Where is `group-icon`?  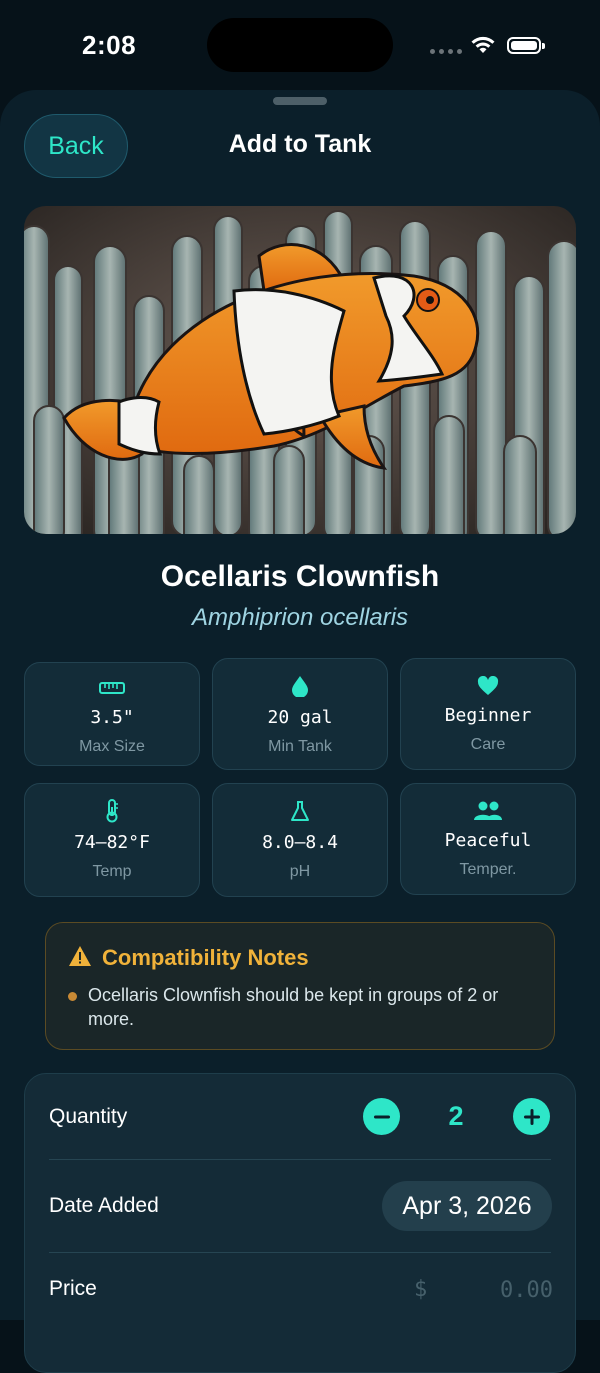 group-icon is located at coordinates (488, 811).